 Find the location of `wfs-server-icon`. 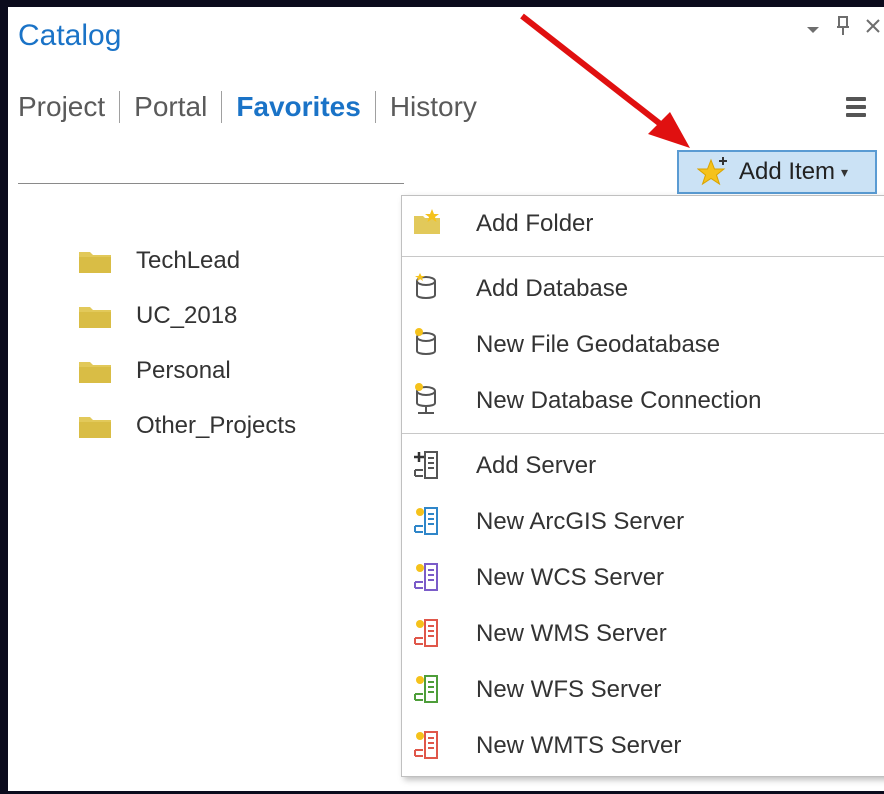

wfs-server-icon is located at coordinates (426, 689).